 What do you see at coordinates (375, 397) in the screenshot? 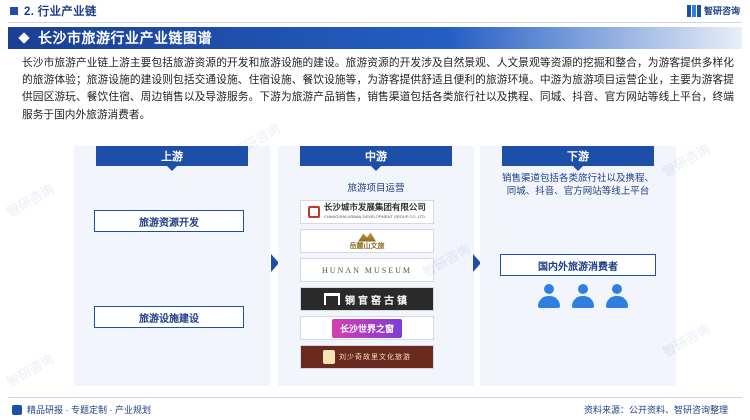
I see `footer-divider` at bounding box center [375, 397].